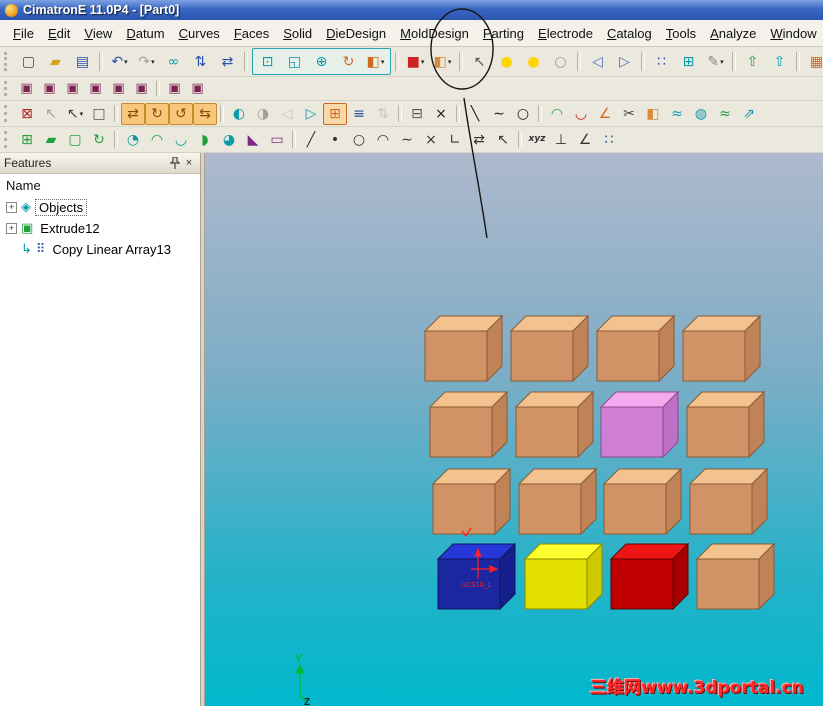  What do you see at coordinates (174, 88) in the screenshot?
I see `recent-doc-1-icon: ▣` at bounding box center [174, 88].